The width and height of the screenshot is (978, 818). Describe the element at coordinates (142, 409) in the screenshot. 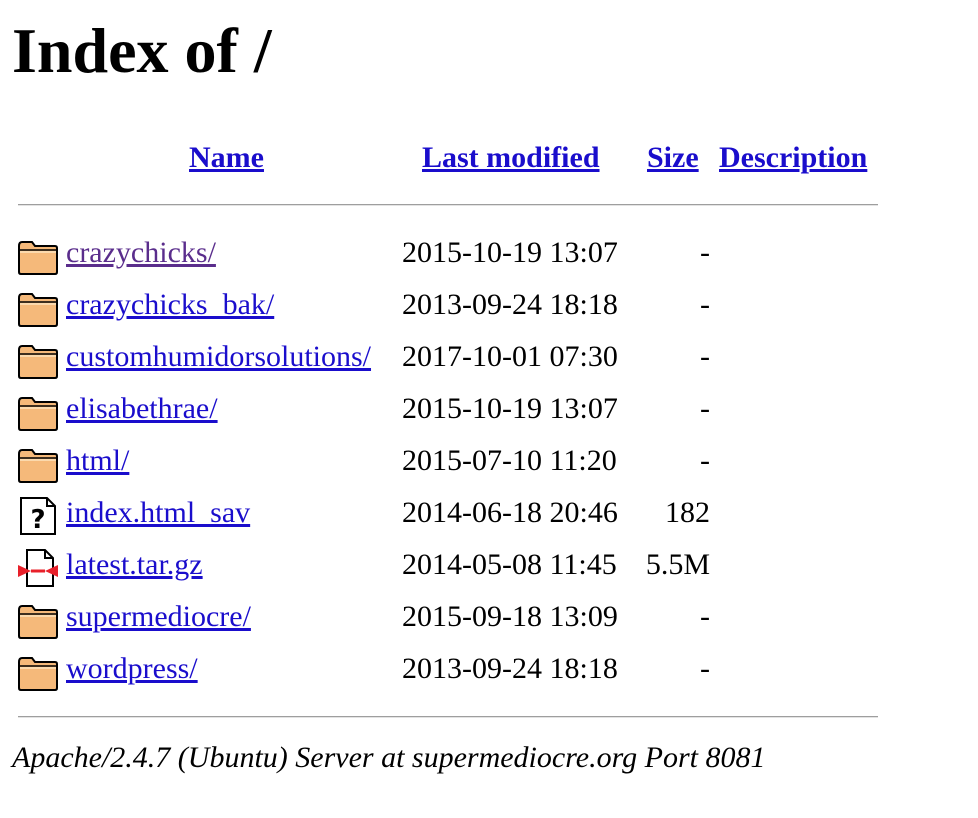

I see `file-link: elisabethrae/` at that location.